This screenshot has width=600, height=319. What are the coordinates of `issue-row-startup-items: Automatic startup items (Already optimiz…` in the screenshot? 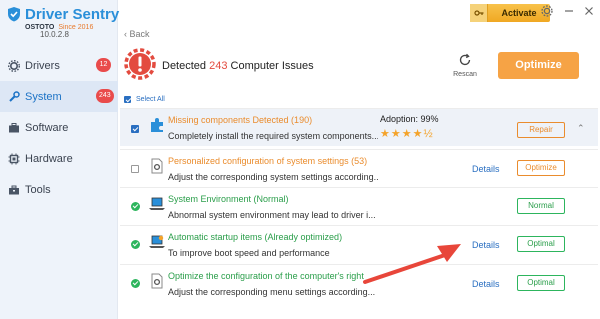 It's located at (359, 244).